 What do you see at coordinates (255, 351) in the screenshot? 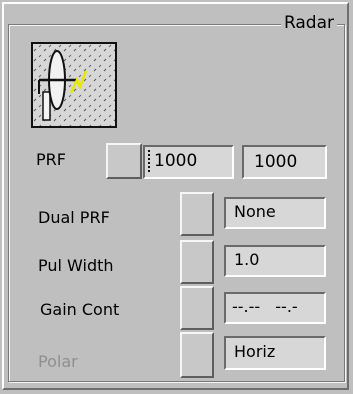
I see `polar-value: Horiz` at bounding box center [255, 351].